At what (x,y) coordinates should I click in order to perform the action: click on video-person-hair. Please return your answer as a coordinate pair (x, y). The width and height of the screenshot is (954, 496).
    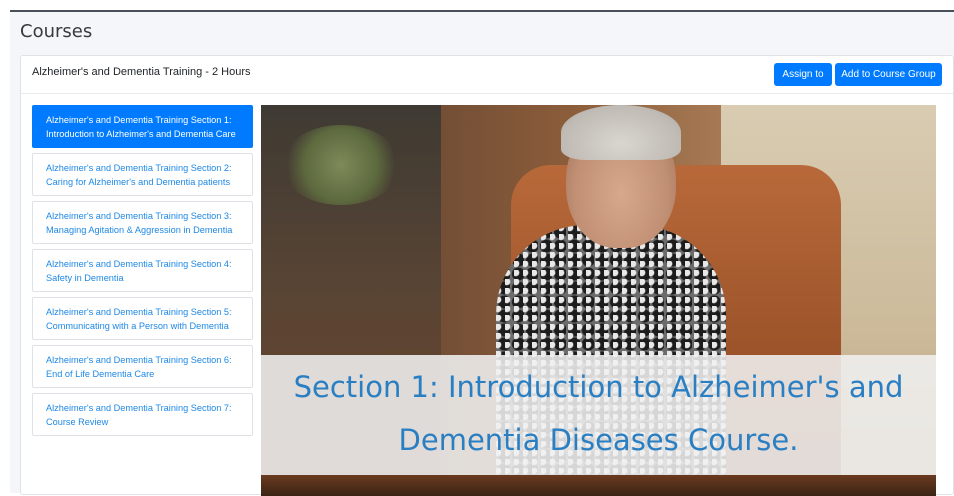
    Looking at the image, I should click on (621, 132).